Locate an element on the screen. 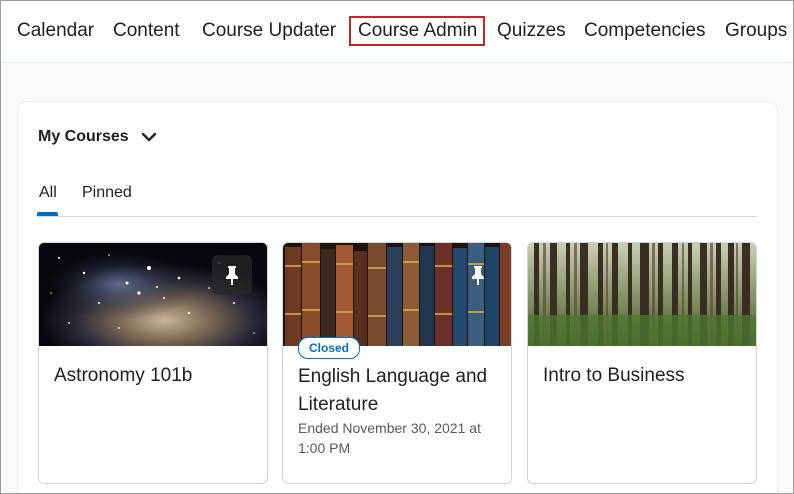 Image resolution: width=794 pixels, height=494 pixels. course-name: English Language and Literature is located at coordinates (398, 391).